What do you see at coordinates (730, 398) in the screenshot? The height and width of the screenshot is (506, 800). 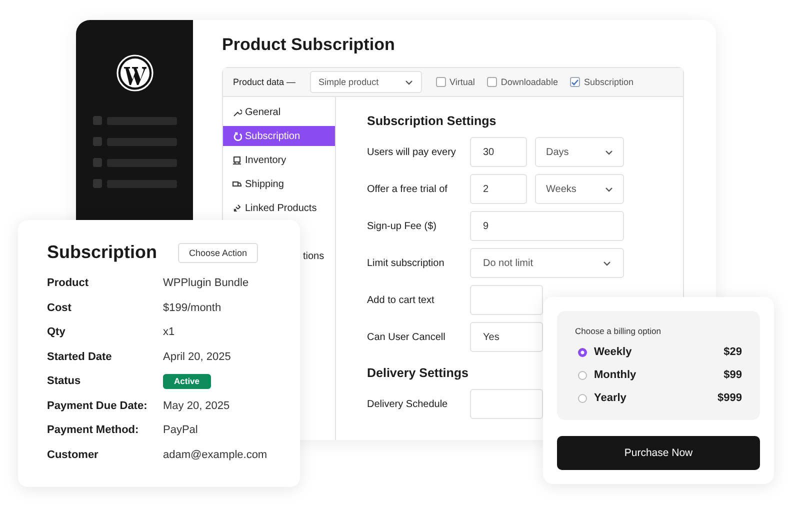 I see `option-price: $999` at bounding box center [730, 398].